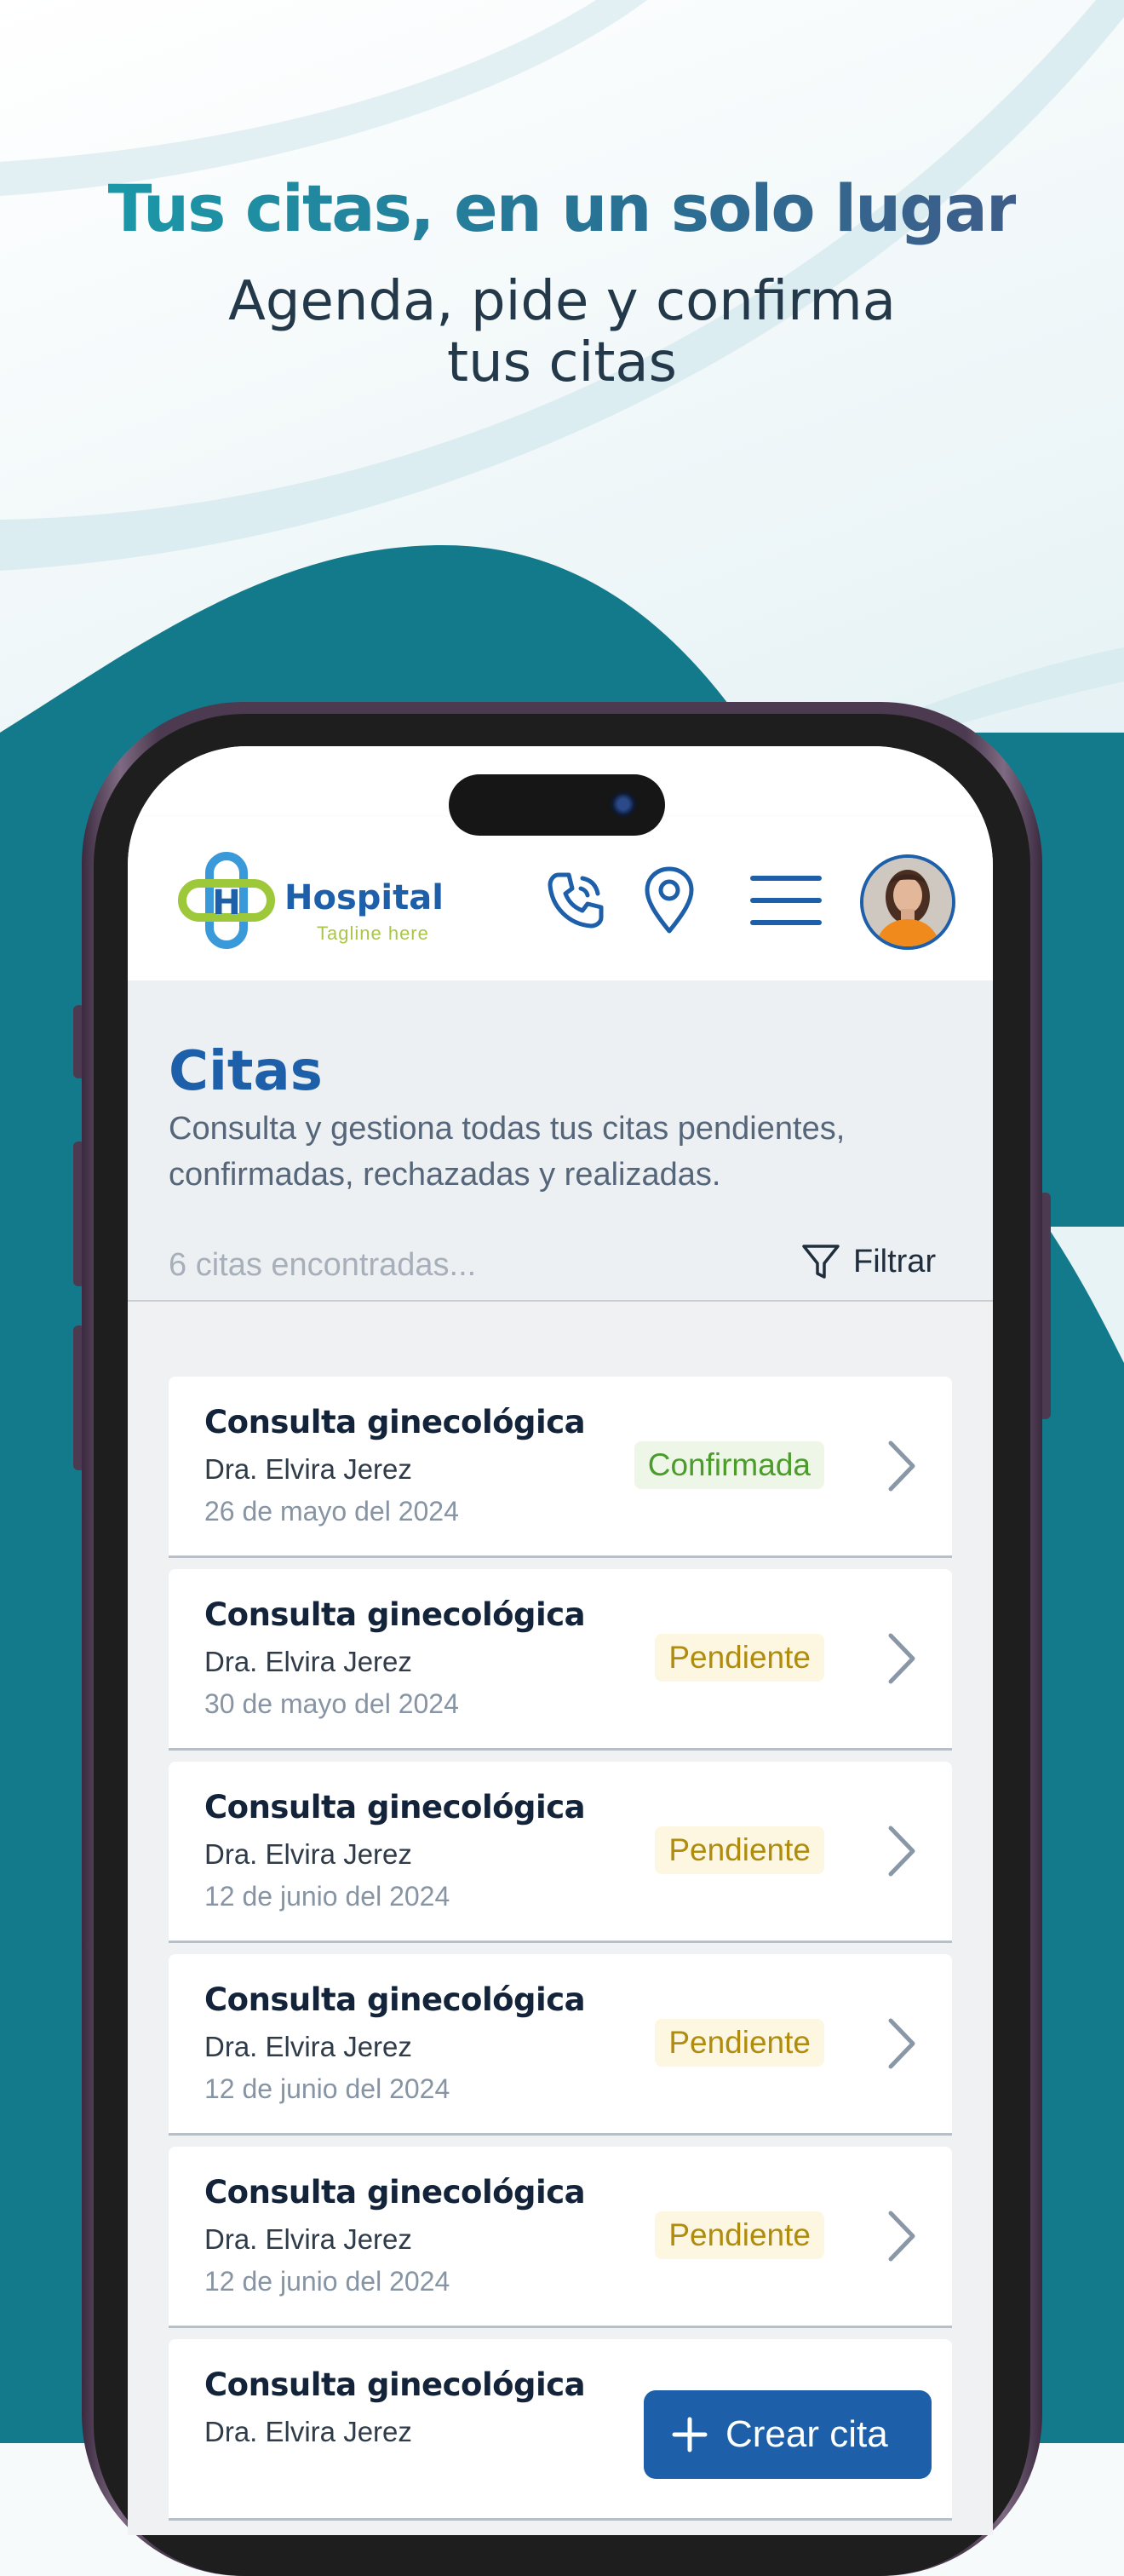 This screenshot has height=2576, width=1124. What do you see at coordinates (895, 1261) in the screenshot?
I see `filter-label: Filtrar` at bounding box center [895, 1261].